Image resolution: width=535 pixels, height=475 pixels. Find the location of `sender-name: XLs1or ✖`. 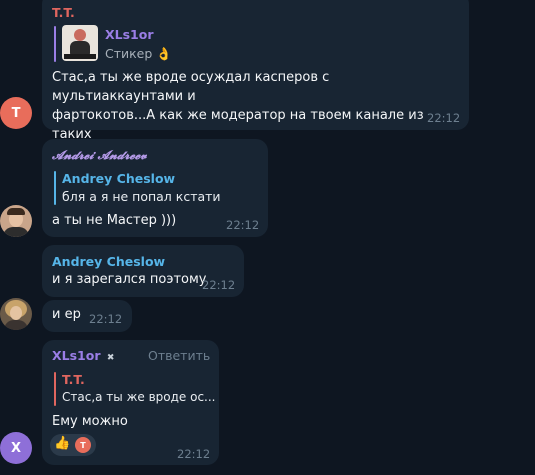

sender-name: XLs1or ✖ is located at coordinates (83, 355).